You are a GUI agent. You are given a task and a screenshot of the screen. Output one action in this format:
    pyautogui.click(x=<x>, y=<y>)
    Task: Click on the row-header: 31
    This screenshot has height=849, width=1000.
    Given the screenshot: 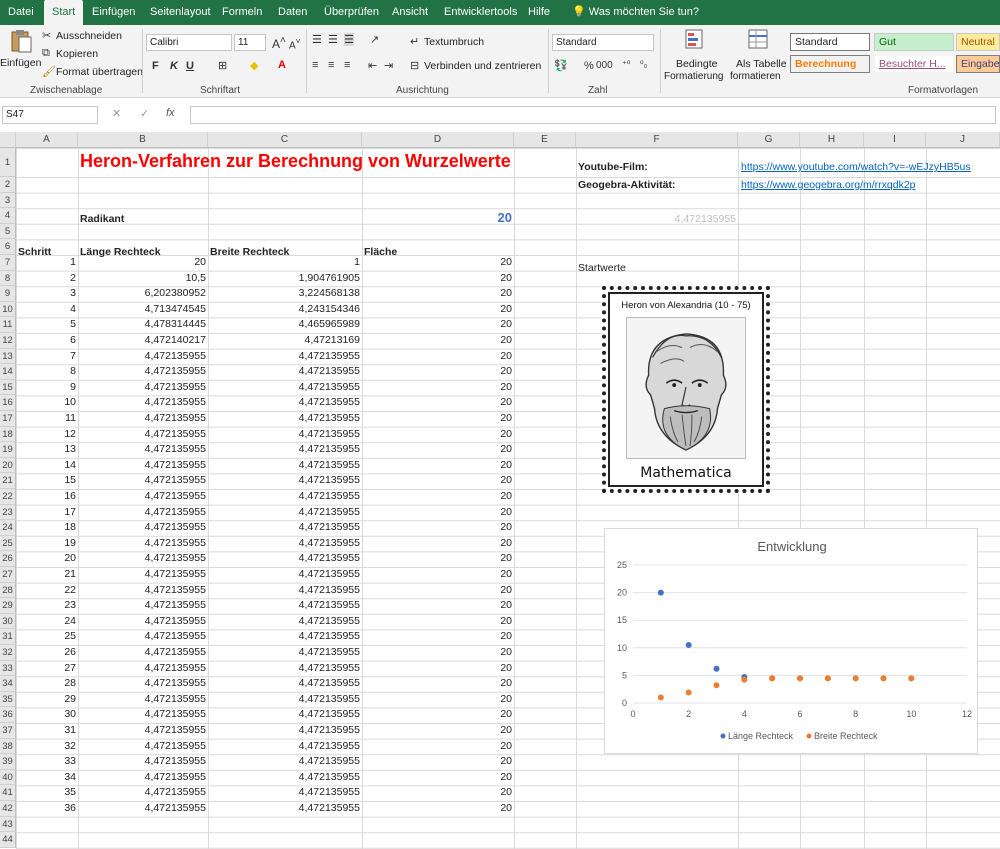 What is the action you would take?
    pyautogui.click(x=8, y=637)
    